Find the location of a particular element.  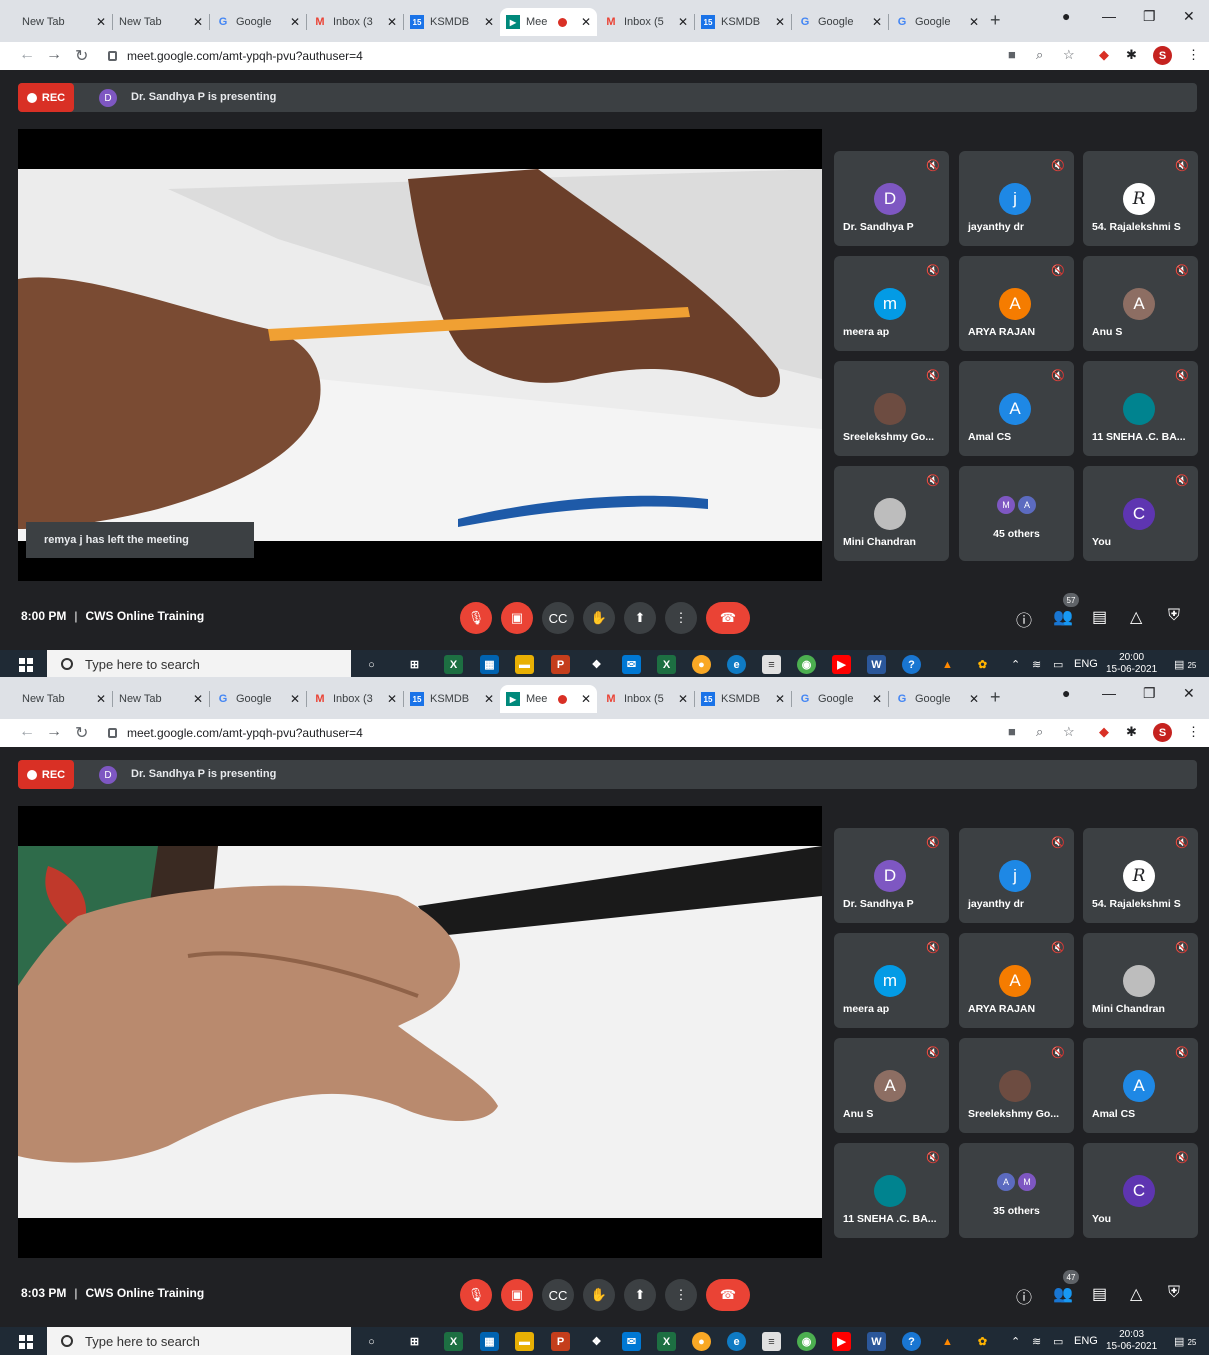

mic-off-button: 🎙 is located at coordinates (476, 1295).